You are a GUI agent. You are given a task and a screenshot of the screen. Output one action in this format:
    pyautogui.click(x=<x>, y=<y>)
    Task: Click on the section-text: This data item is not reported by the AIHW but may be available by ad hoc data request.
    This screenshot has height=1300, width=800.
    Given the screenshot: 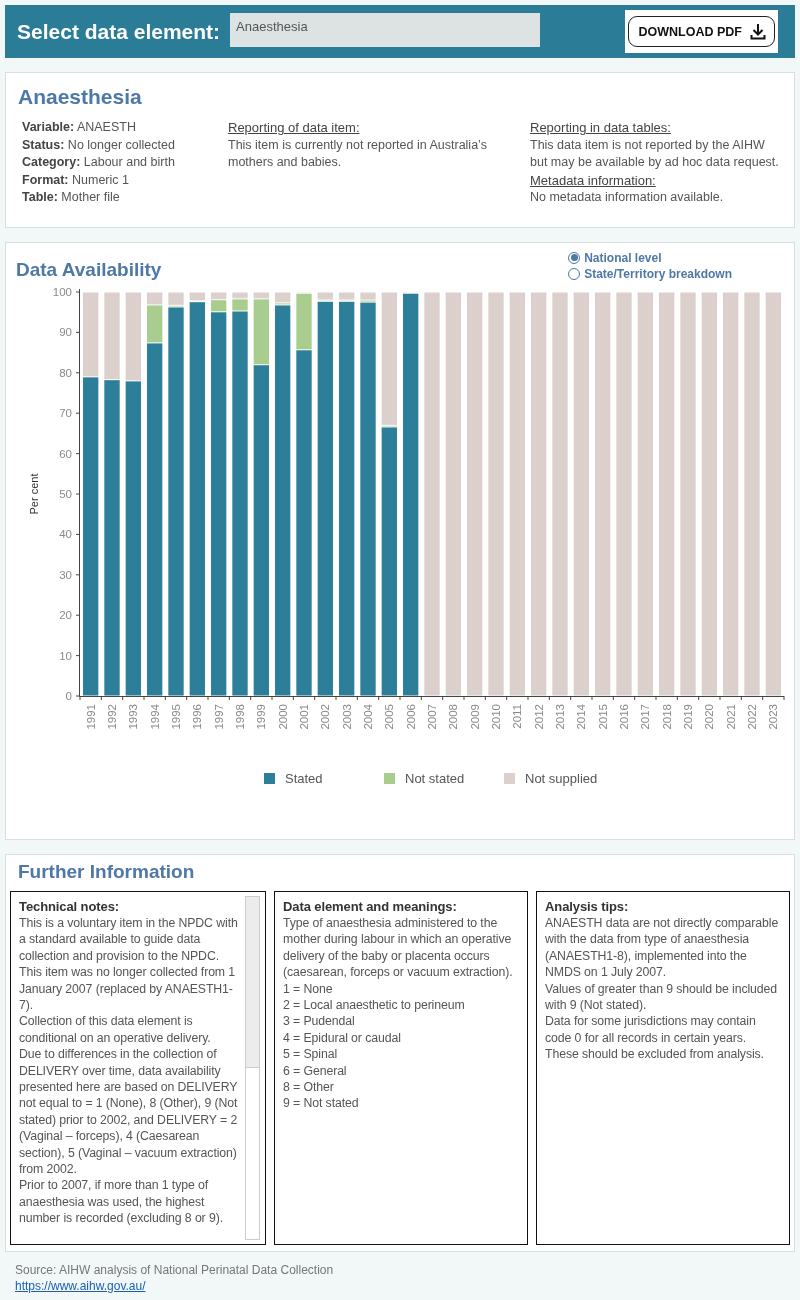 What is the action you would take?
    pyautogui.click(x=655, y=153)
    